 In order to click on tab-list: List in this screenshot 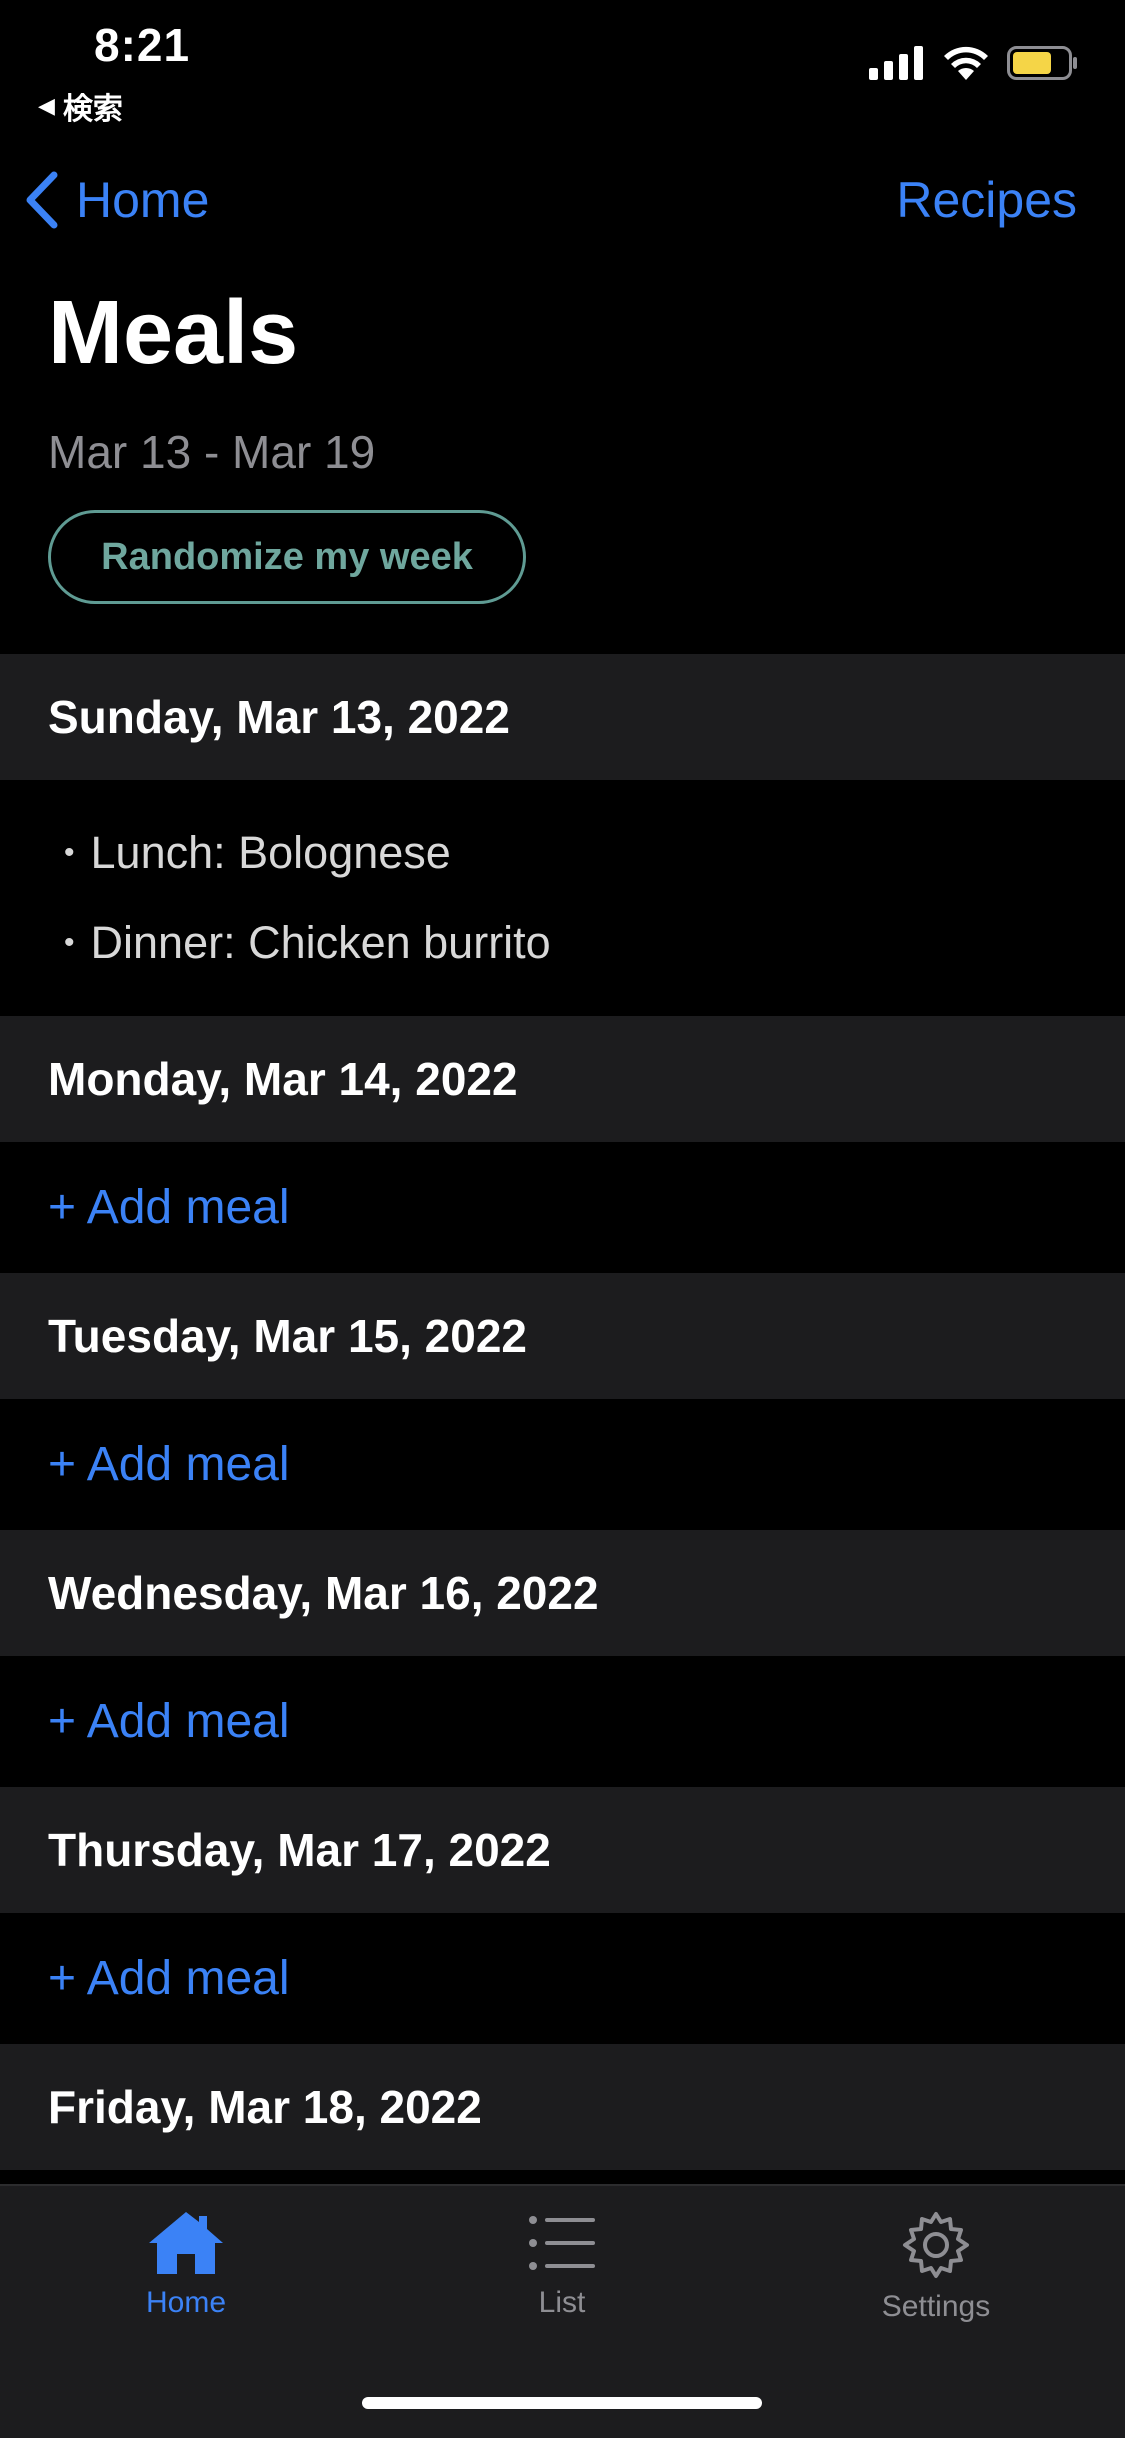, I will do `click(562, 2265)`.